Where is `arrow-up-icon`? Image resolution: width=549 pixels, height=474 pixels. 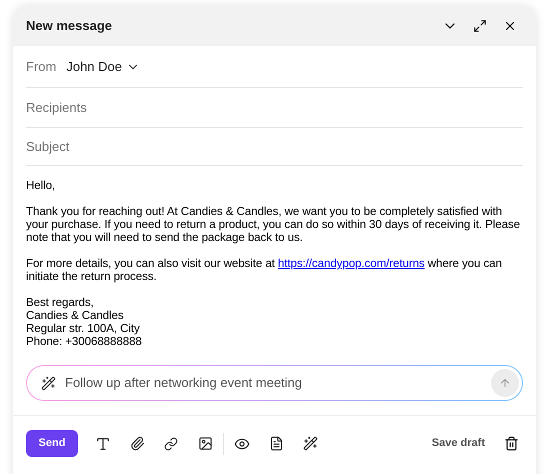
arrow-up-icon is located at coordinates (505, 383).